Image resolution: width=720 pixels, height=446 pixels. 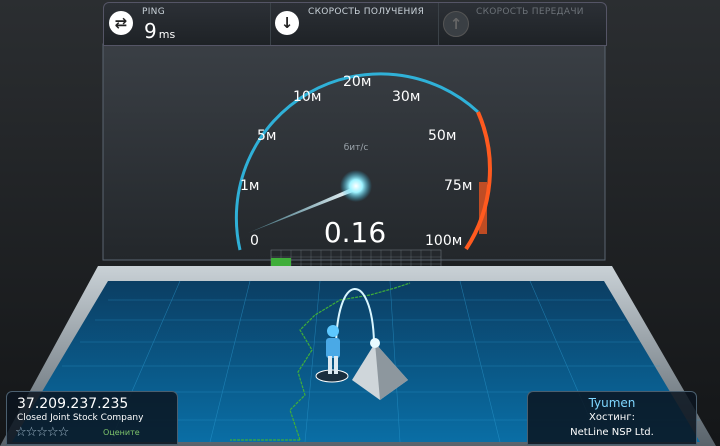 I want to click on ping-value: 9 ms, so click(x=159, y=31).